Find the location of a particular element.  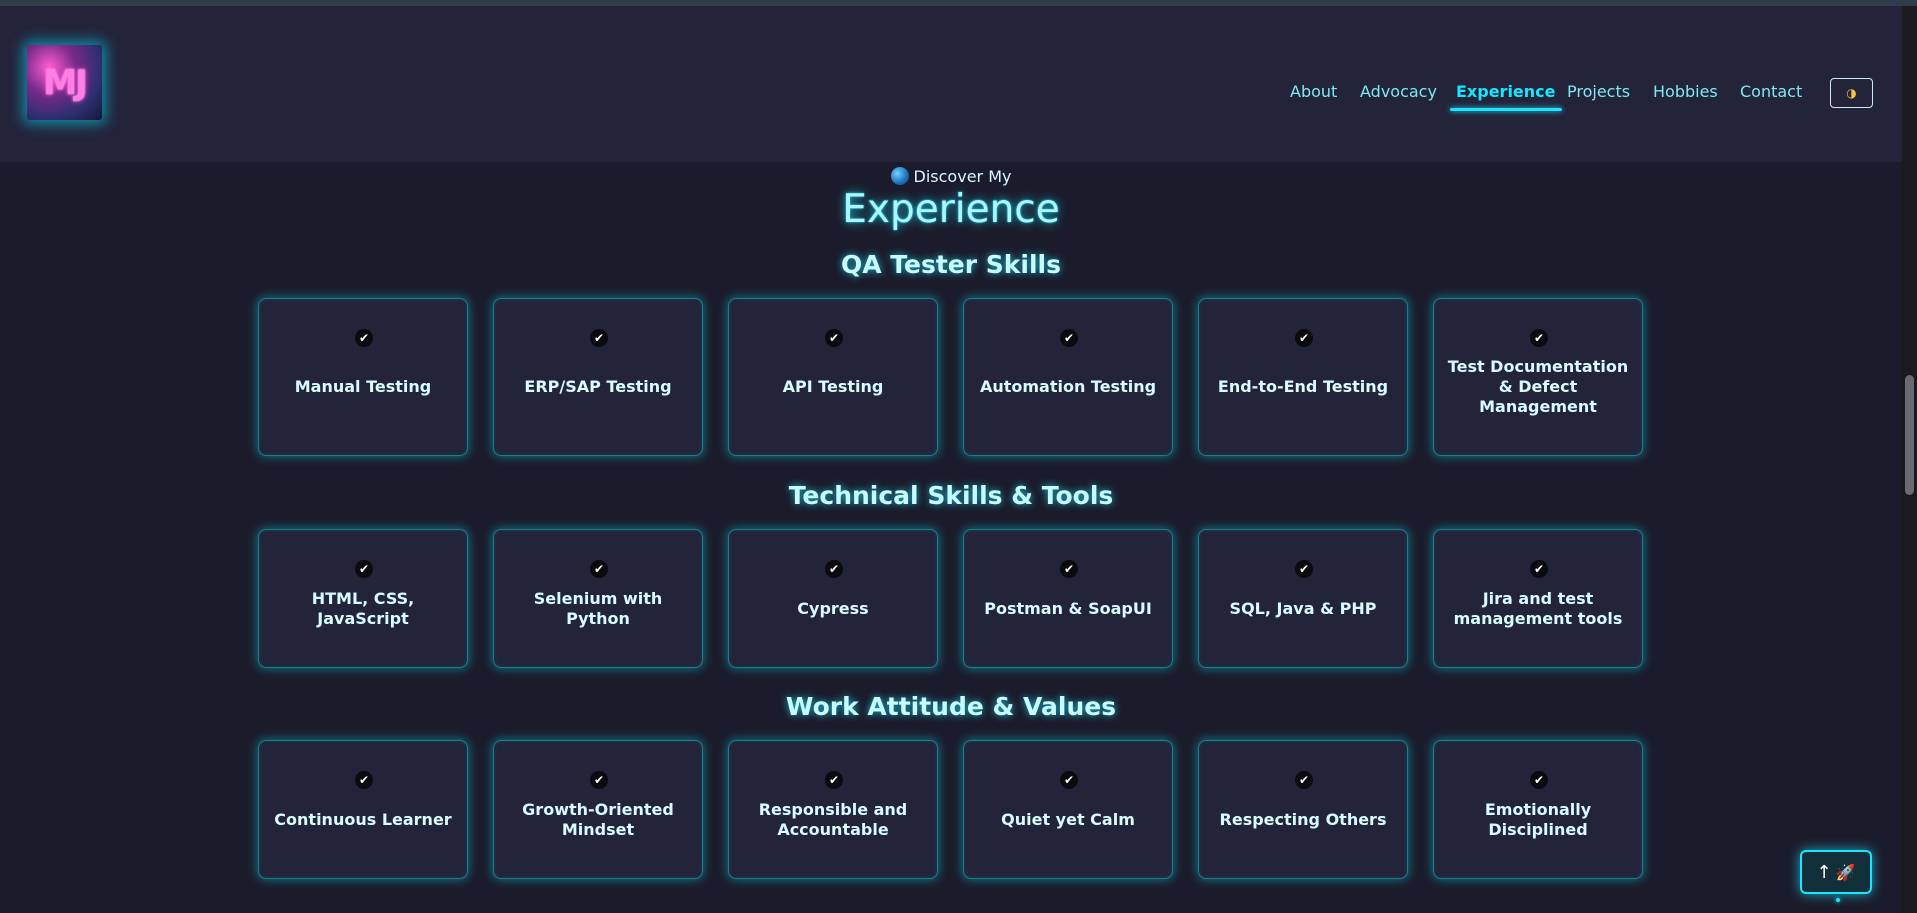

group-title: Work Attitude & Values is located at coordinates (951, 706).